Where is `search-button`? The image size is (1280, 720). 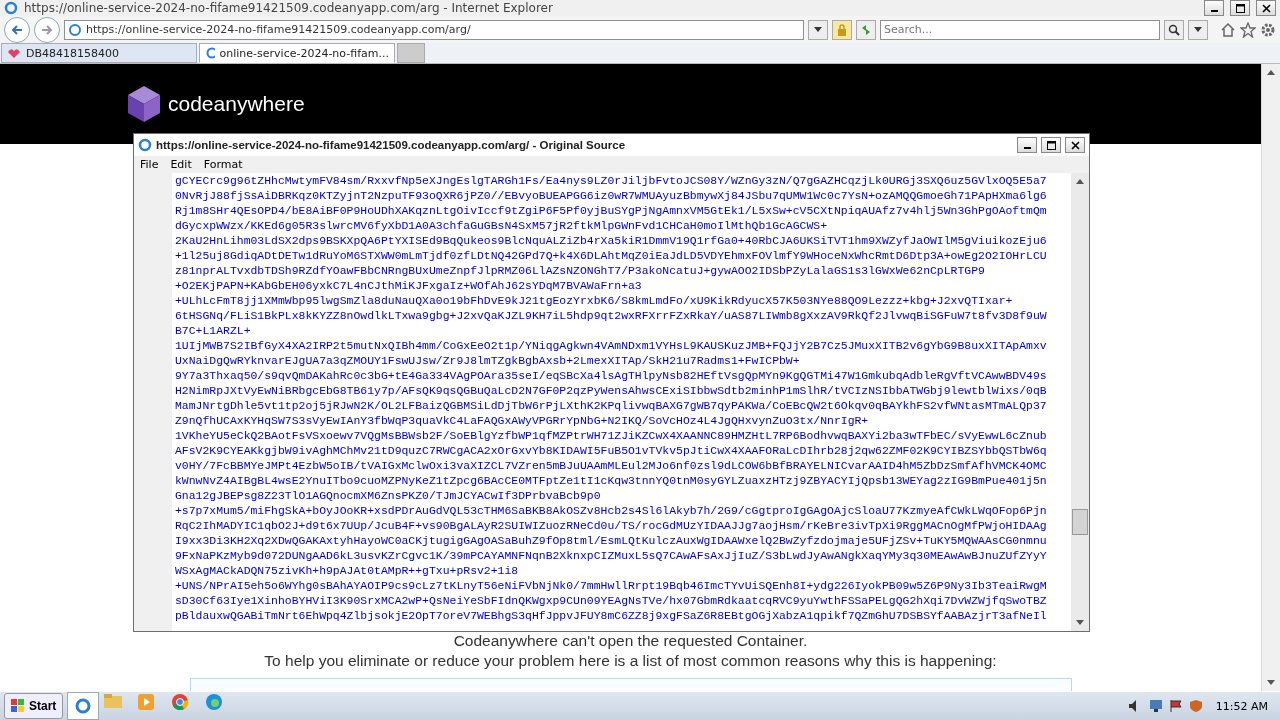 search-button is located at coordinates (1174, 29).